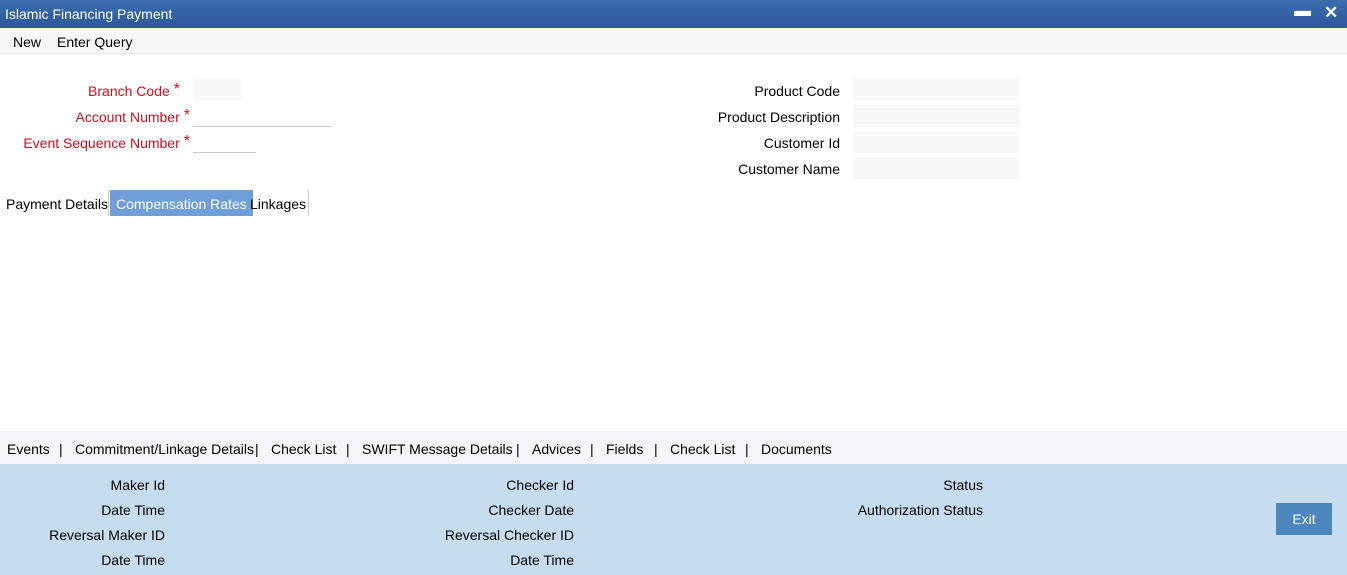  I want to click on customer-name-label: Customer Name, so click(789, 169).